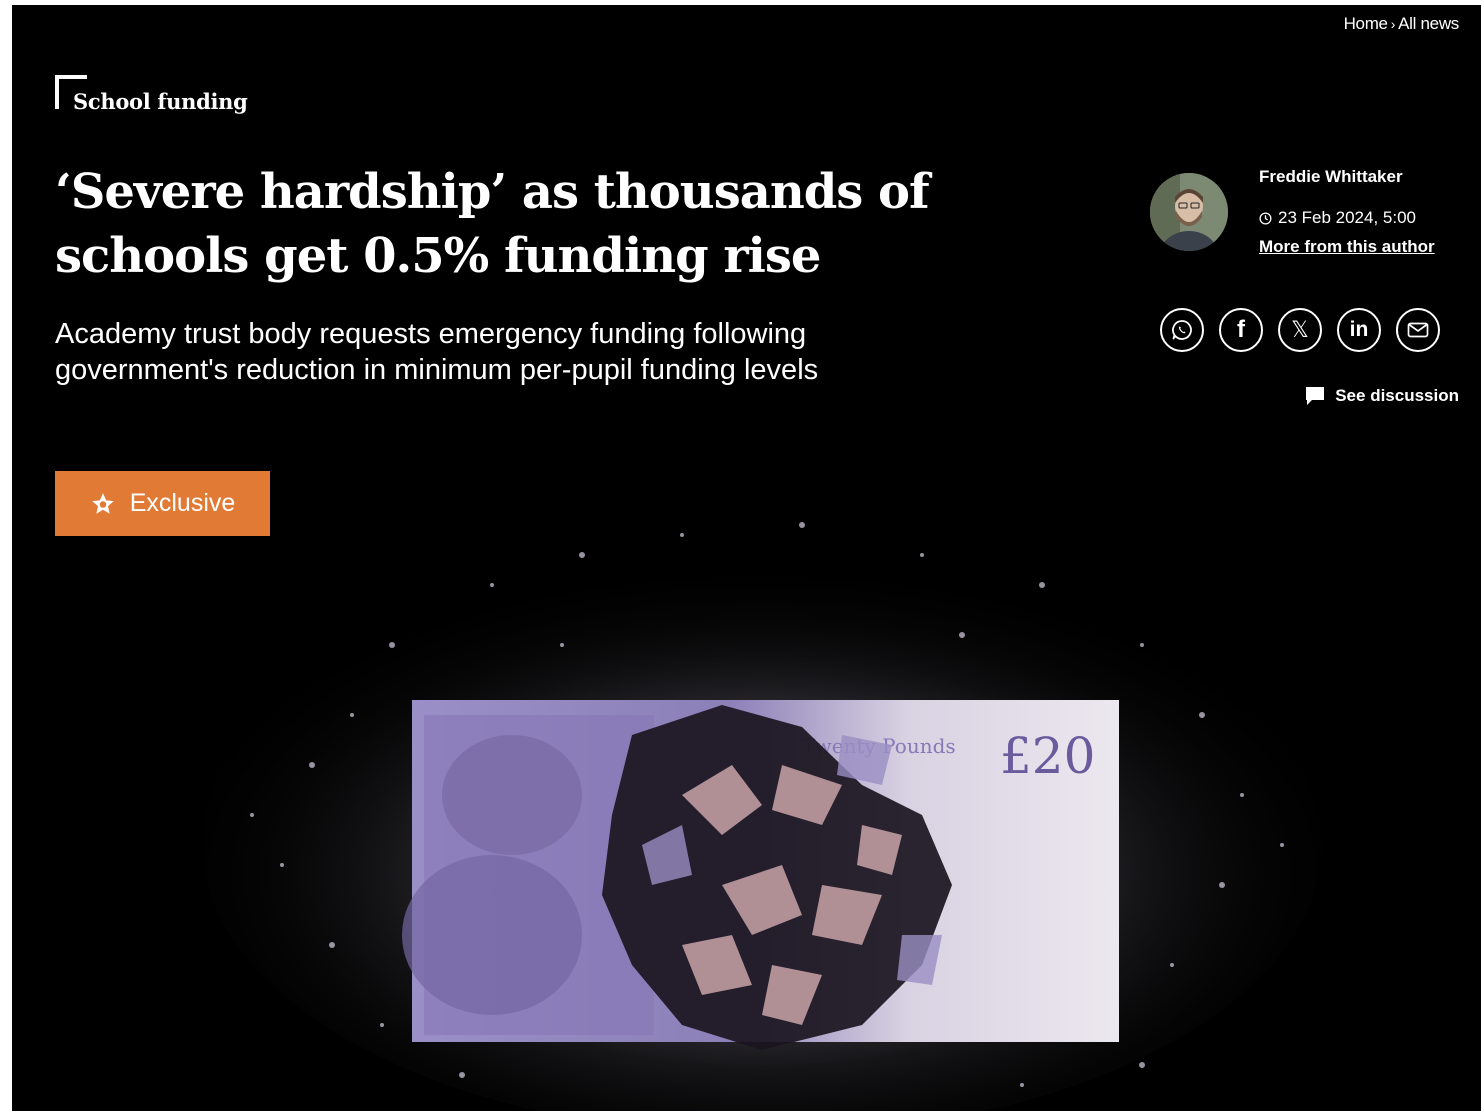 The image size is (1481, 1111). What do you see at coordinates (1047, 756) in the screenshot?
I see `banknote-value: £20` at bounding box center [1047, 756].